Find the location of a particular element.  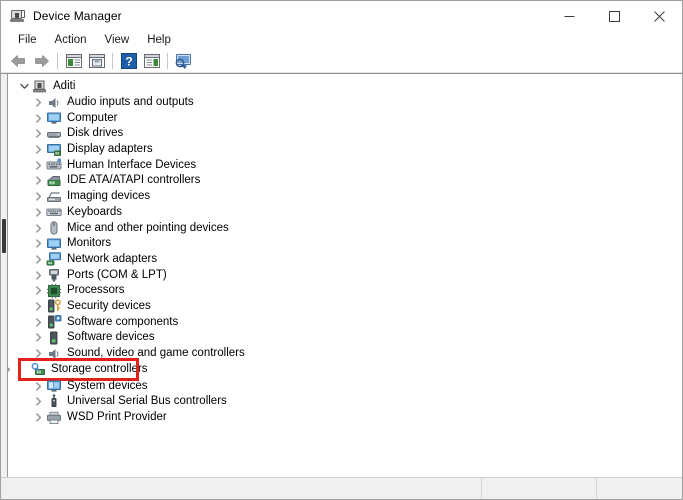

toolbar: ? is located at coordinates (341, 61).